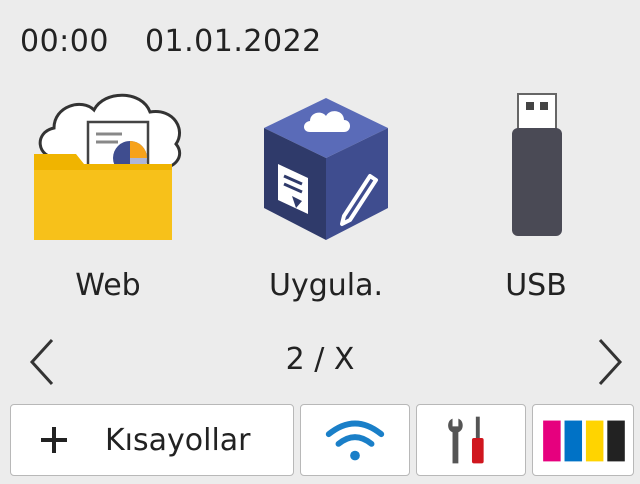  What do you see at coordinates (233, 41) in the screenshot?
I see `clock-date: 01.01.2022` at bounding box center [233, 41].